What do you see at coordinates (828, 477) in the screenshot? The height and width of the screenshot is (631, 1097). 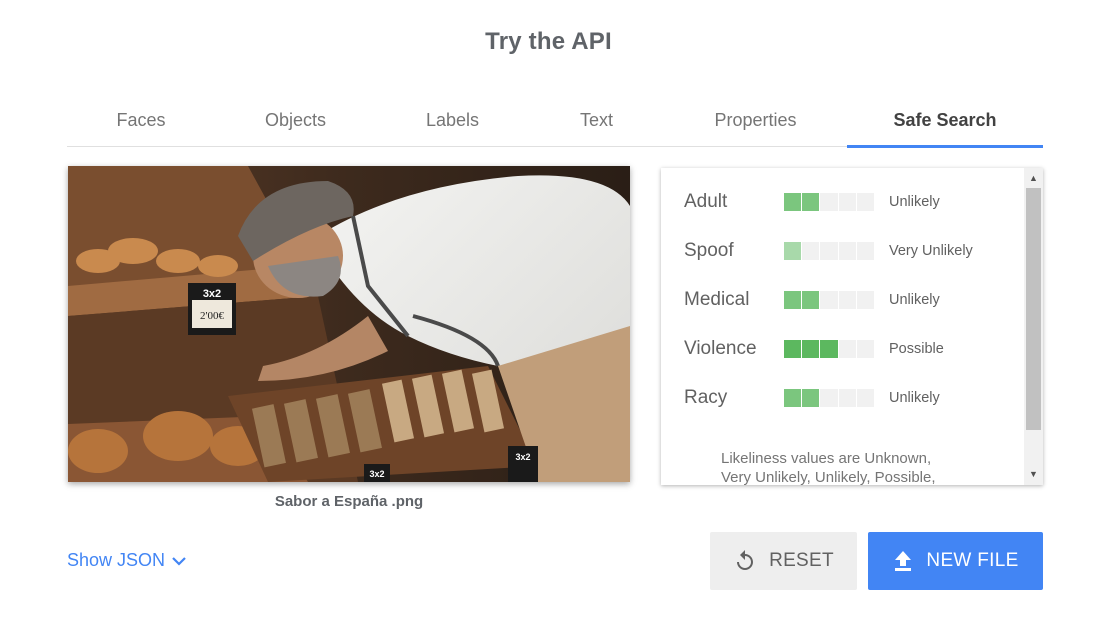 I see `likeliness-note-line2: Very Unlikely, Unlikely, Possible,` at bounding box center [828, 477].